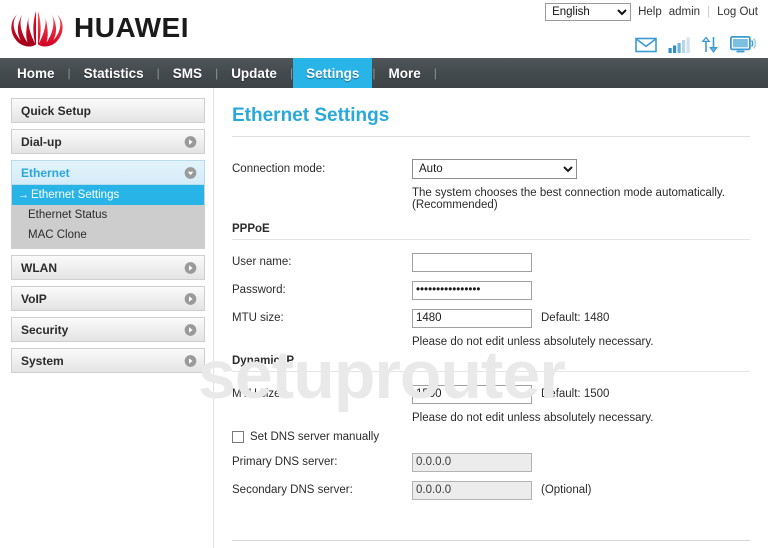 Image resolution: width=768 pixels, height=548 pixels. What do you see at coordinates (710, 44) in the screenshot?
I see `data-transfer-icon` at bounding box center [710, 44].